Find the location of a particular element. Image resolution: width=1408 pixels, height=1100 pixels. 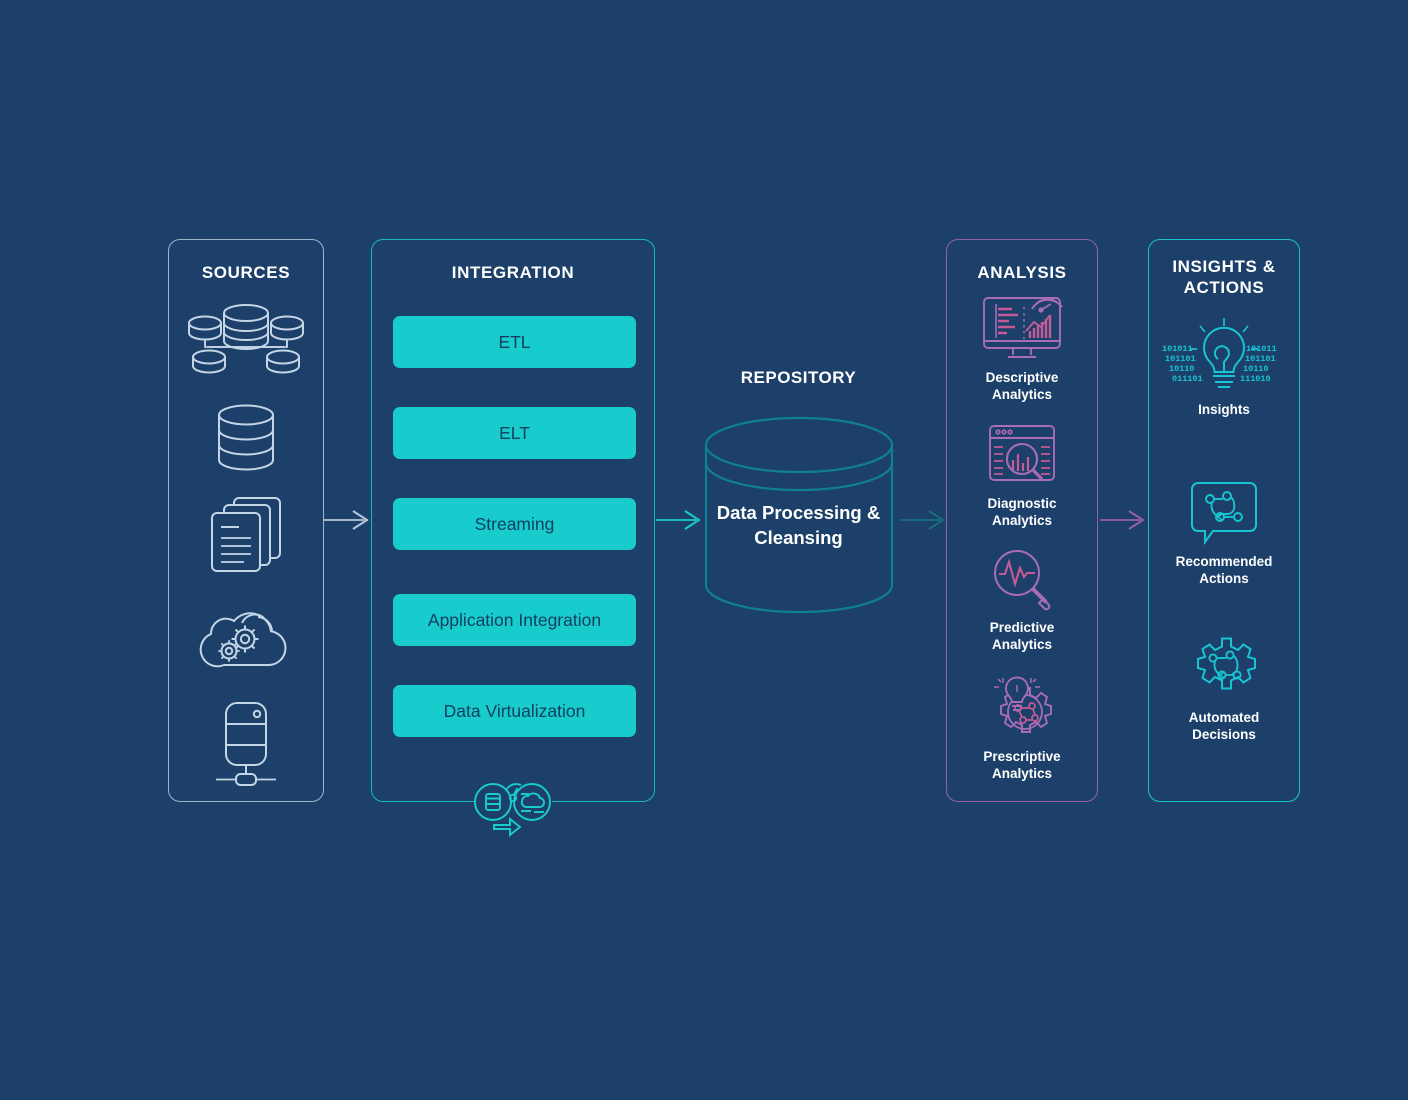

data-migration-cloud-icon is located at coordinates (514, 808).